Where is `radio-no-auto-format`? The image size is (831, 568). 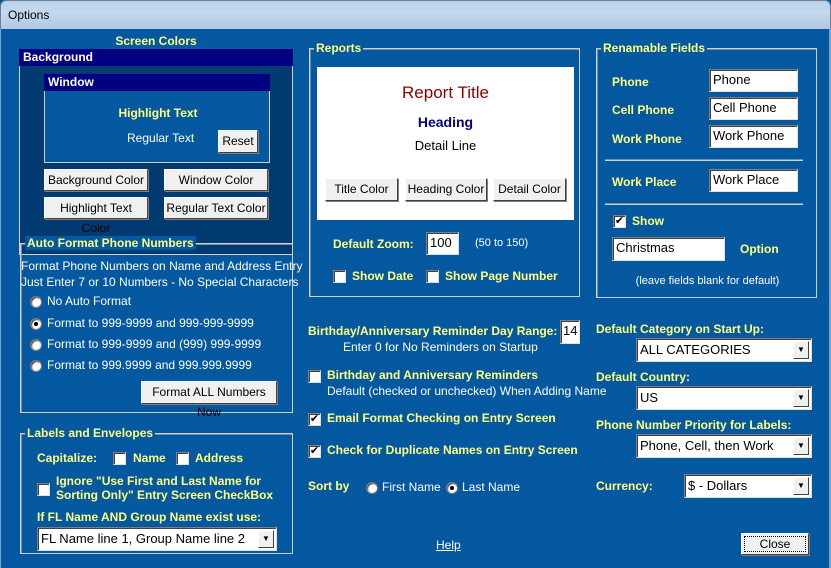
radio-no-auto-format is located at coordinates (36, 302).